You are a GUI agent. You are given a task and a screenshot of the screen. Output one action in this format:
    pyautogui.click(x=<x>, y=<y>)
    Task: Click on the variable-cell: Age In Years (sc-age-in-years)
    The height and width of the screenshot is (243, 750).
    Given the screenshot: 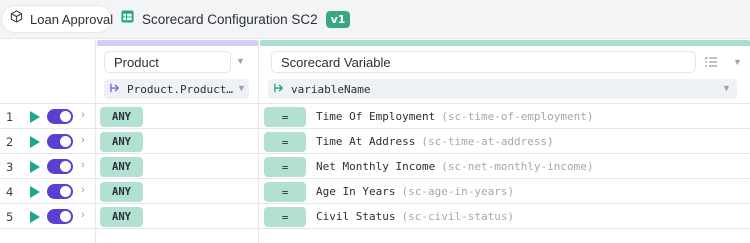 What is the action you would take?
    pyautogui.click(x=415, y=191)
    